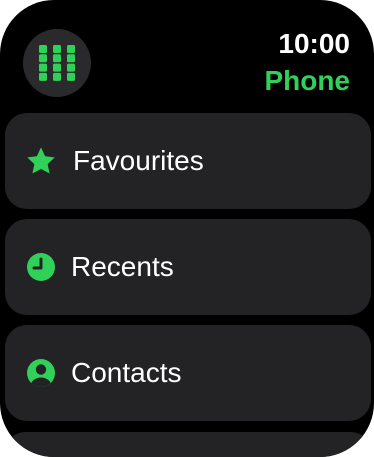 This screenshot has height=457, width=374. What do you see at coordinates (122, 266) in the screenshot?
I see `menu-item-label: Recents` at bounding box center [122, 266].